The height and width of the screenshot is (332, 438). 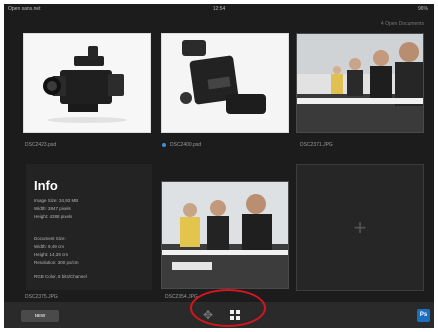 I want to click on info-resolution: Resolution: 300 px/cm, so click(x=56, y=262).